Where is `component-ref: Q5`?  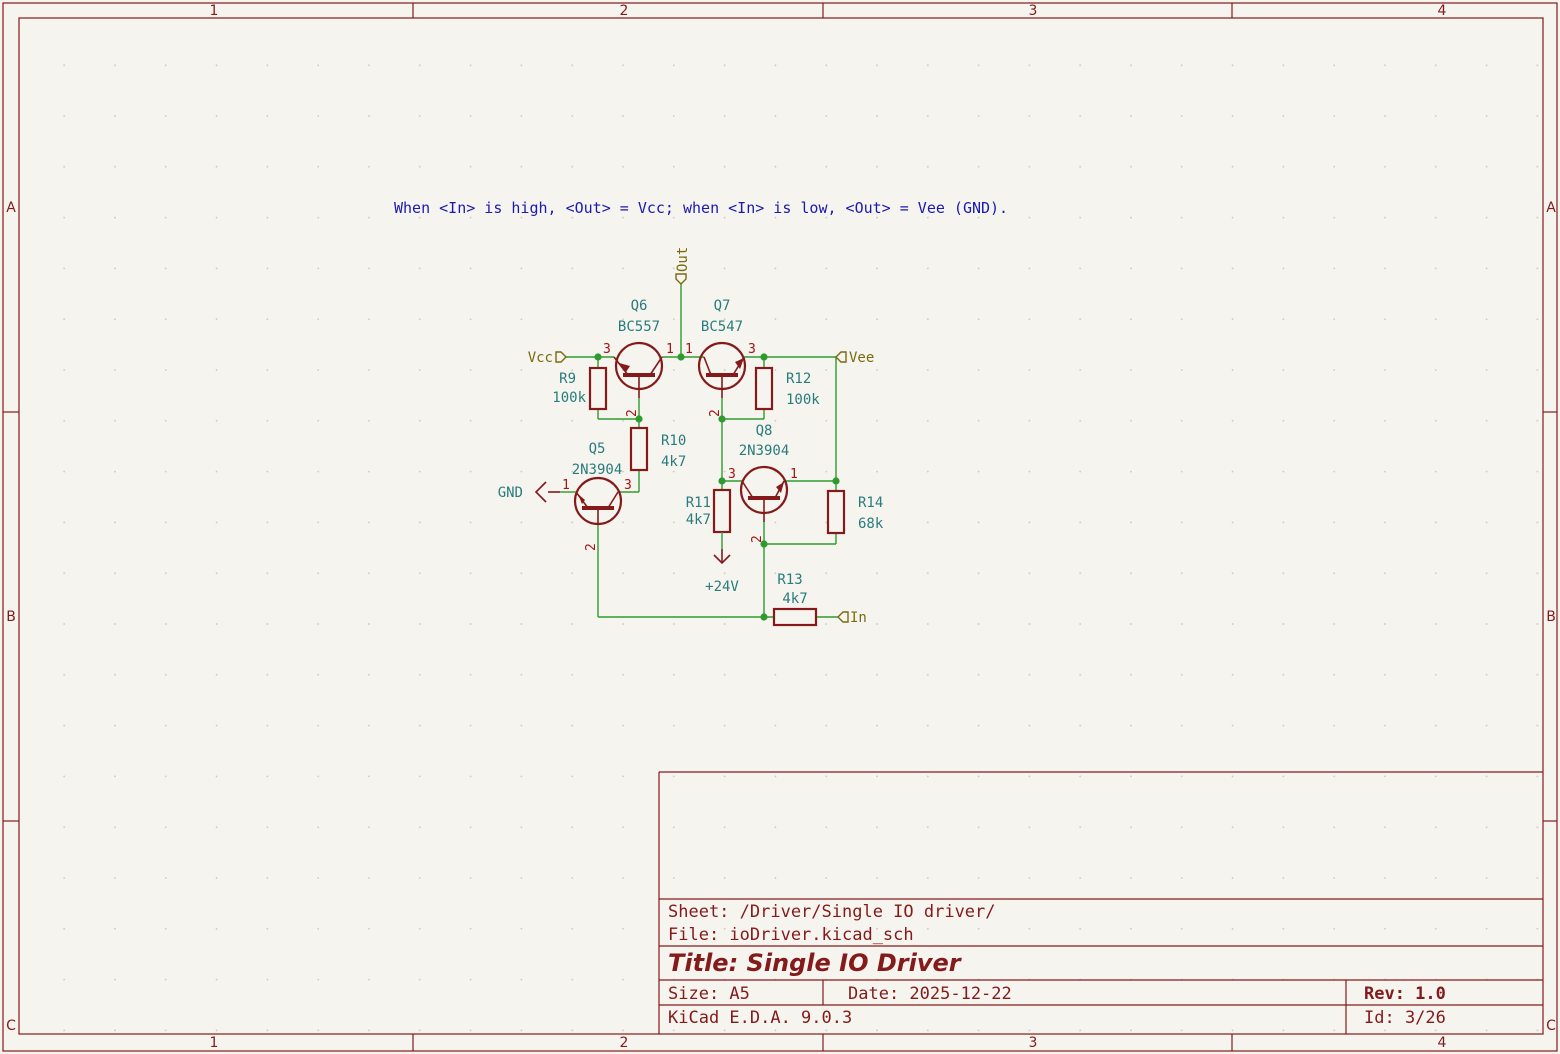
component-ref: Q5 is located at coordinates (597, 449).